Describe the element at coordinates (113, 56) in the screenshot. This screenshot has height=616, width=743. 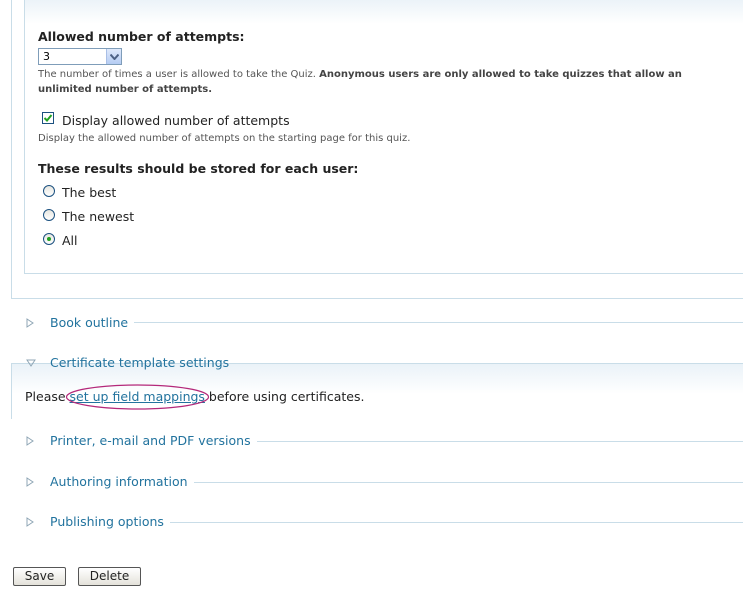
I see `chevron-down-icon` at that location.